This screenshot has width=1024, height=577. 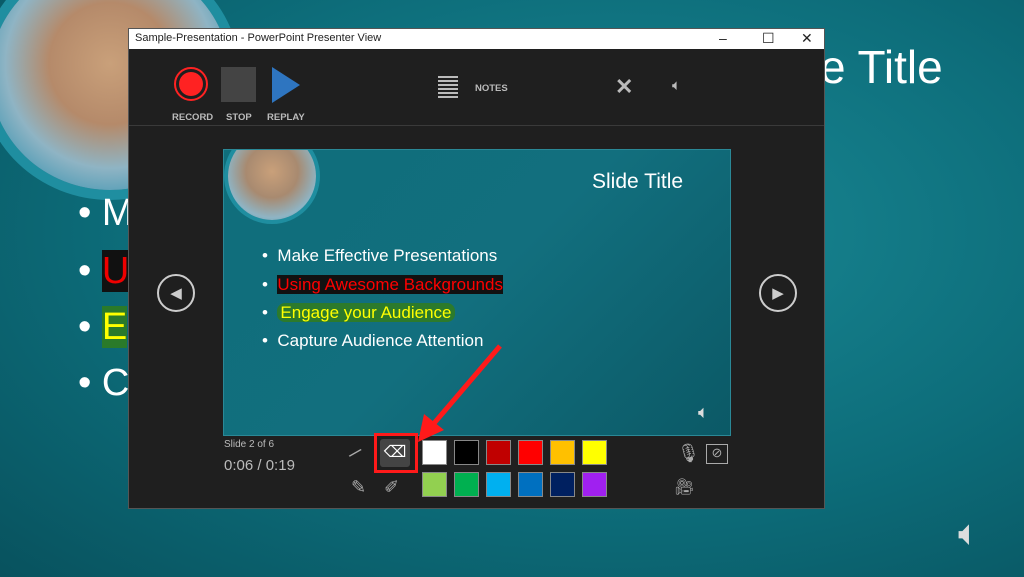 I want to click on replay-label: REPLAY, so click(x=286, y=117).